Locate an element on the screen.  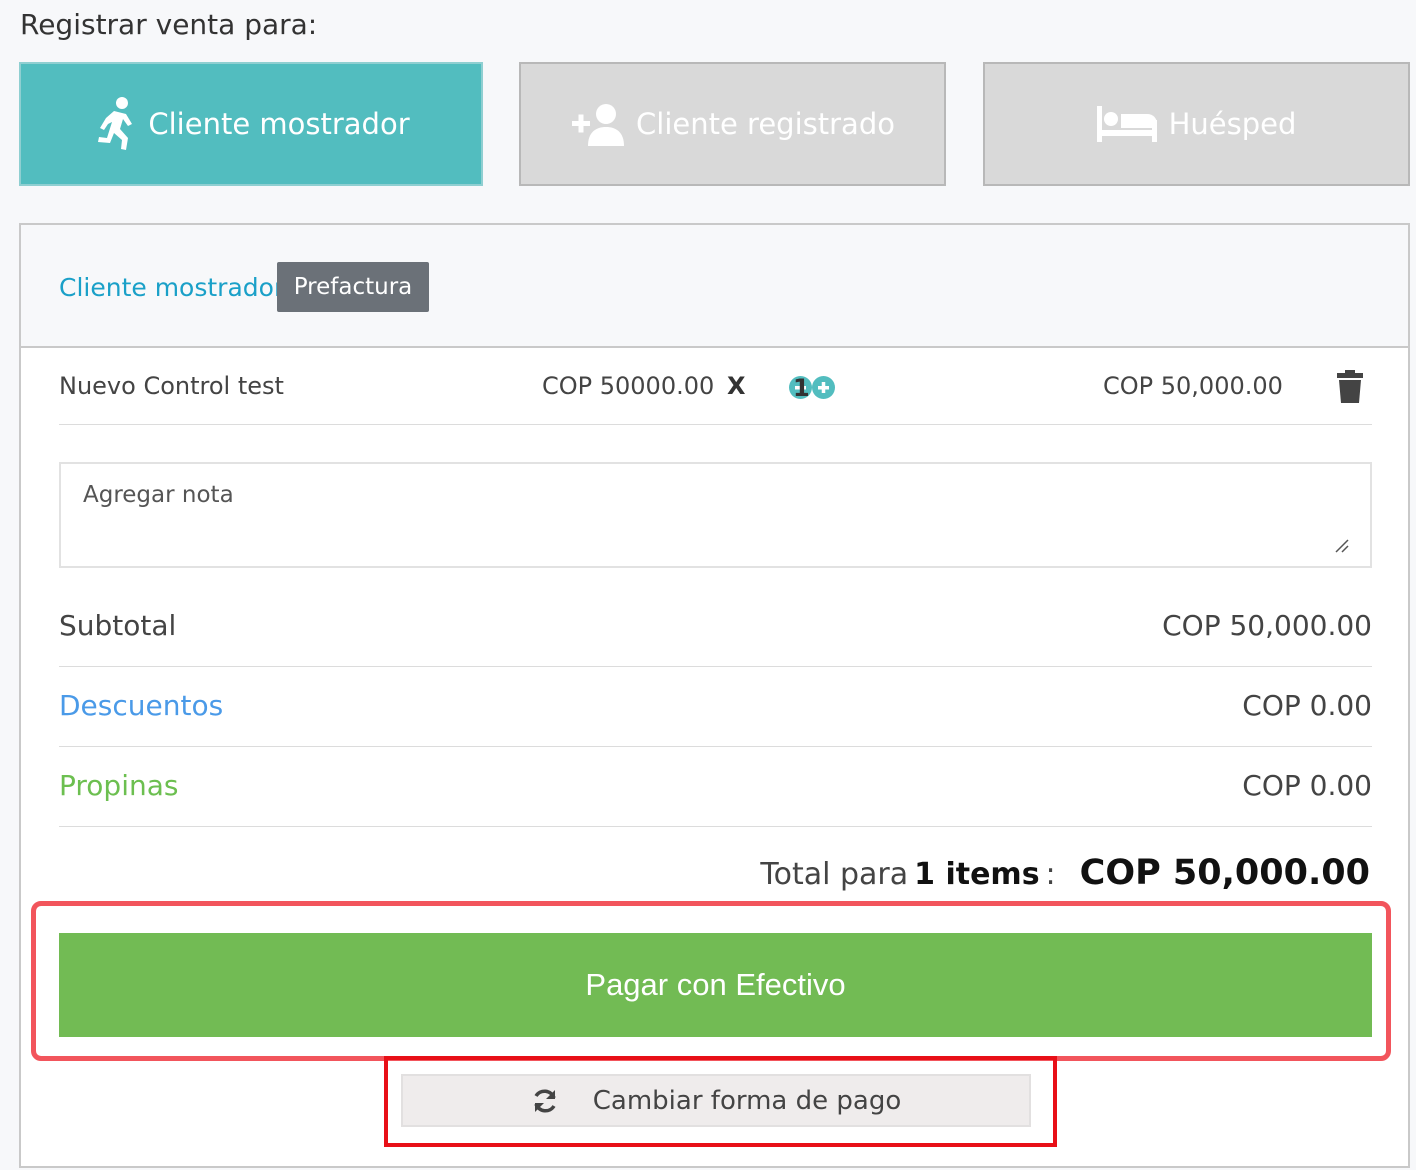
walk-in-customer-label: Cliente mostrador is located at coordinates (279, 124).